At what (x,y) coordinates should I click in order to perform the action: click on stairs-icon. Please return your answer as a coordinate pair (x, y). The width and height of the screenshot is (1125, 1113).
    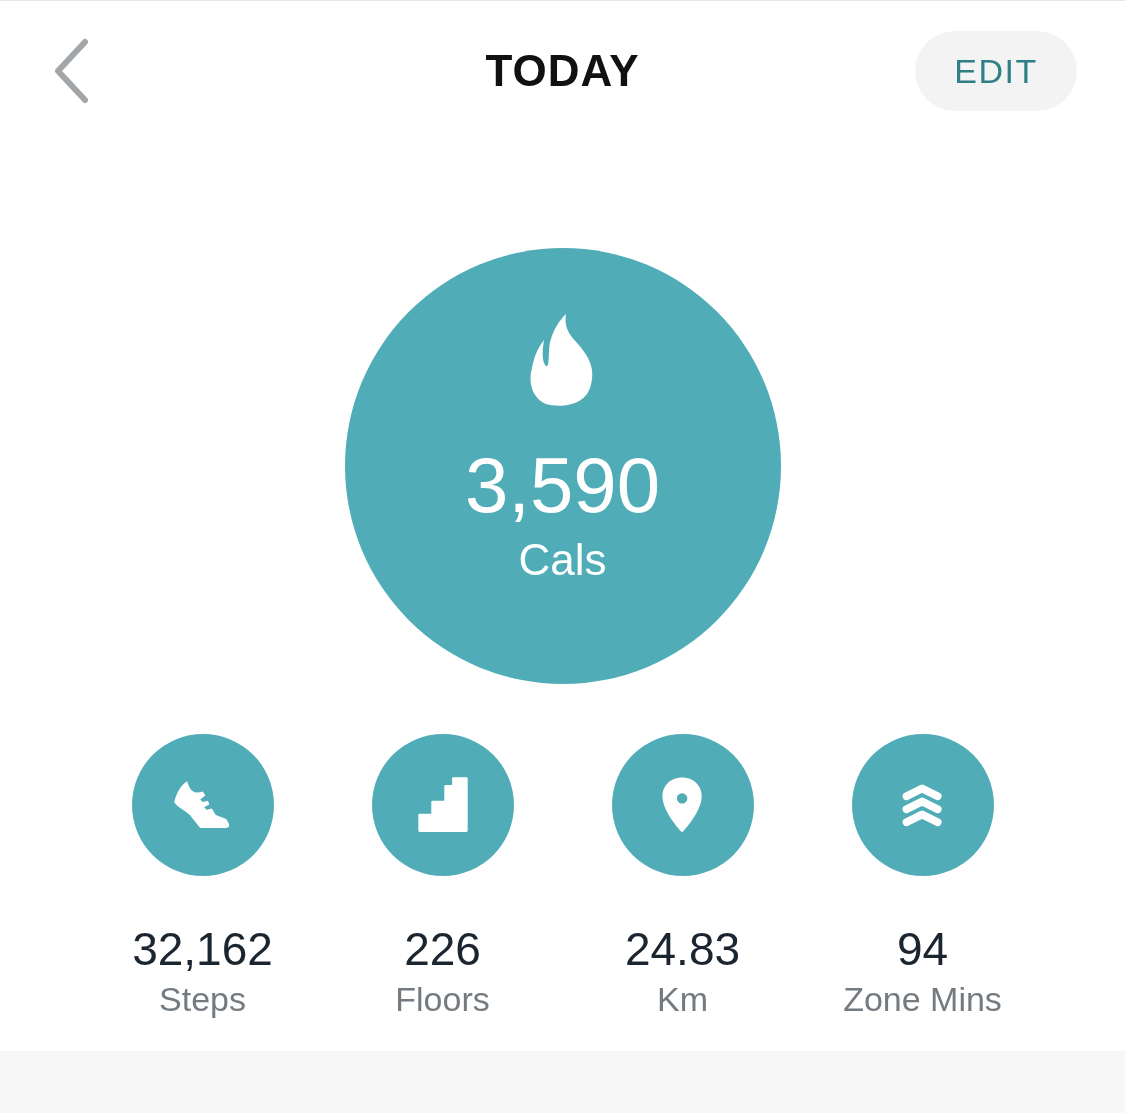
    Looking at the image, I should click on (442, 805).